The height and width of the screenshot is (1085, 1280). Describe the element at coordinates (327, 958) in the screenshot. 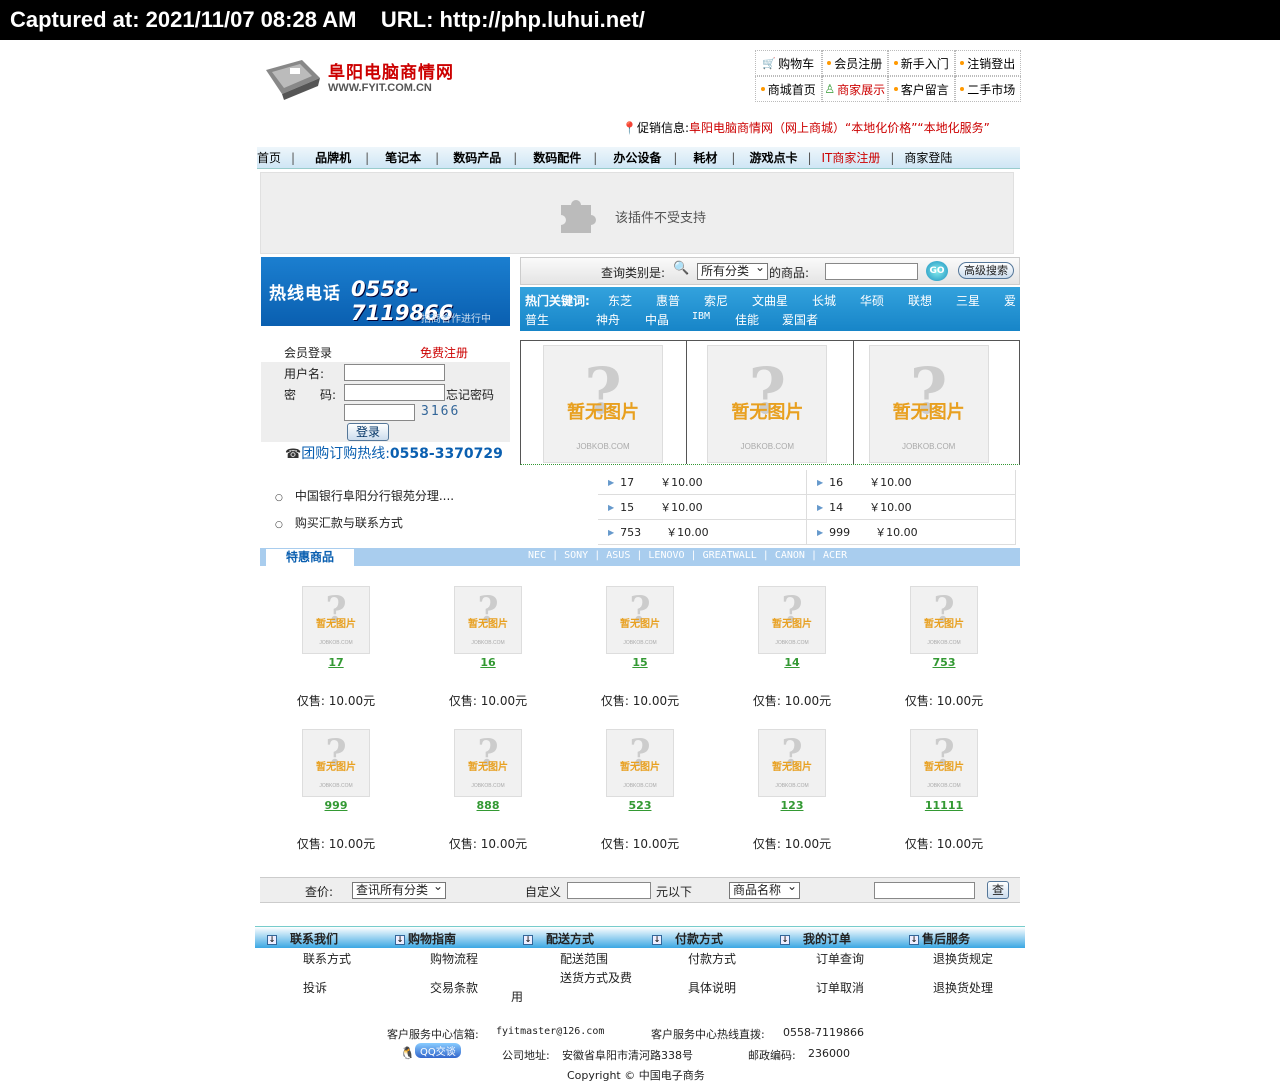

I see `footer-link: 联系方式` at that location.